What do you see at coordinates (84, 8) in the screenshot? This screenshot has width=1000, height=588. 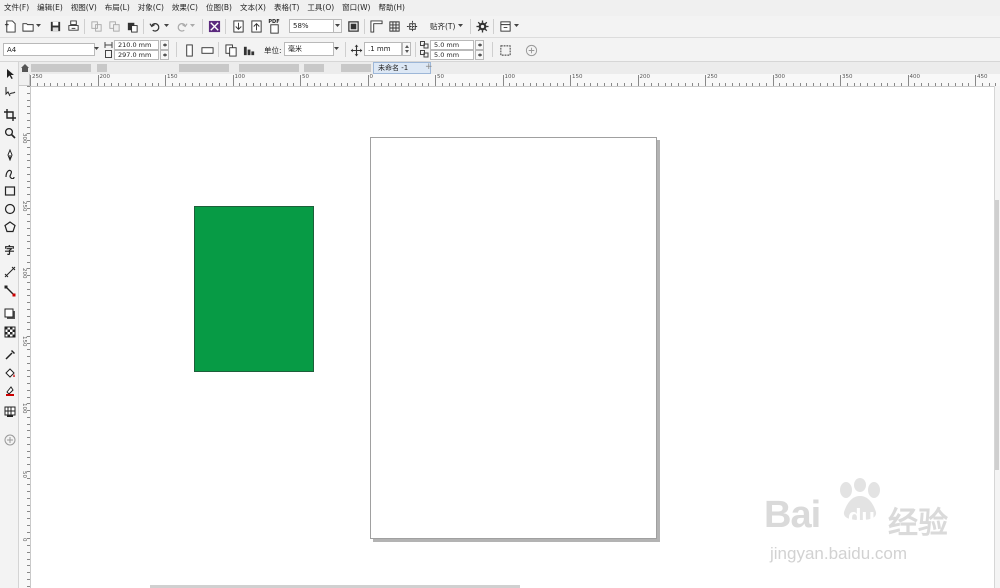 I see `menu-view: 视图(V)` at bounding box center [84, 8].